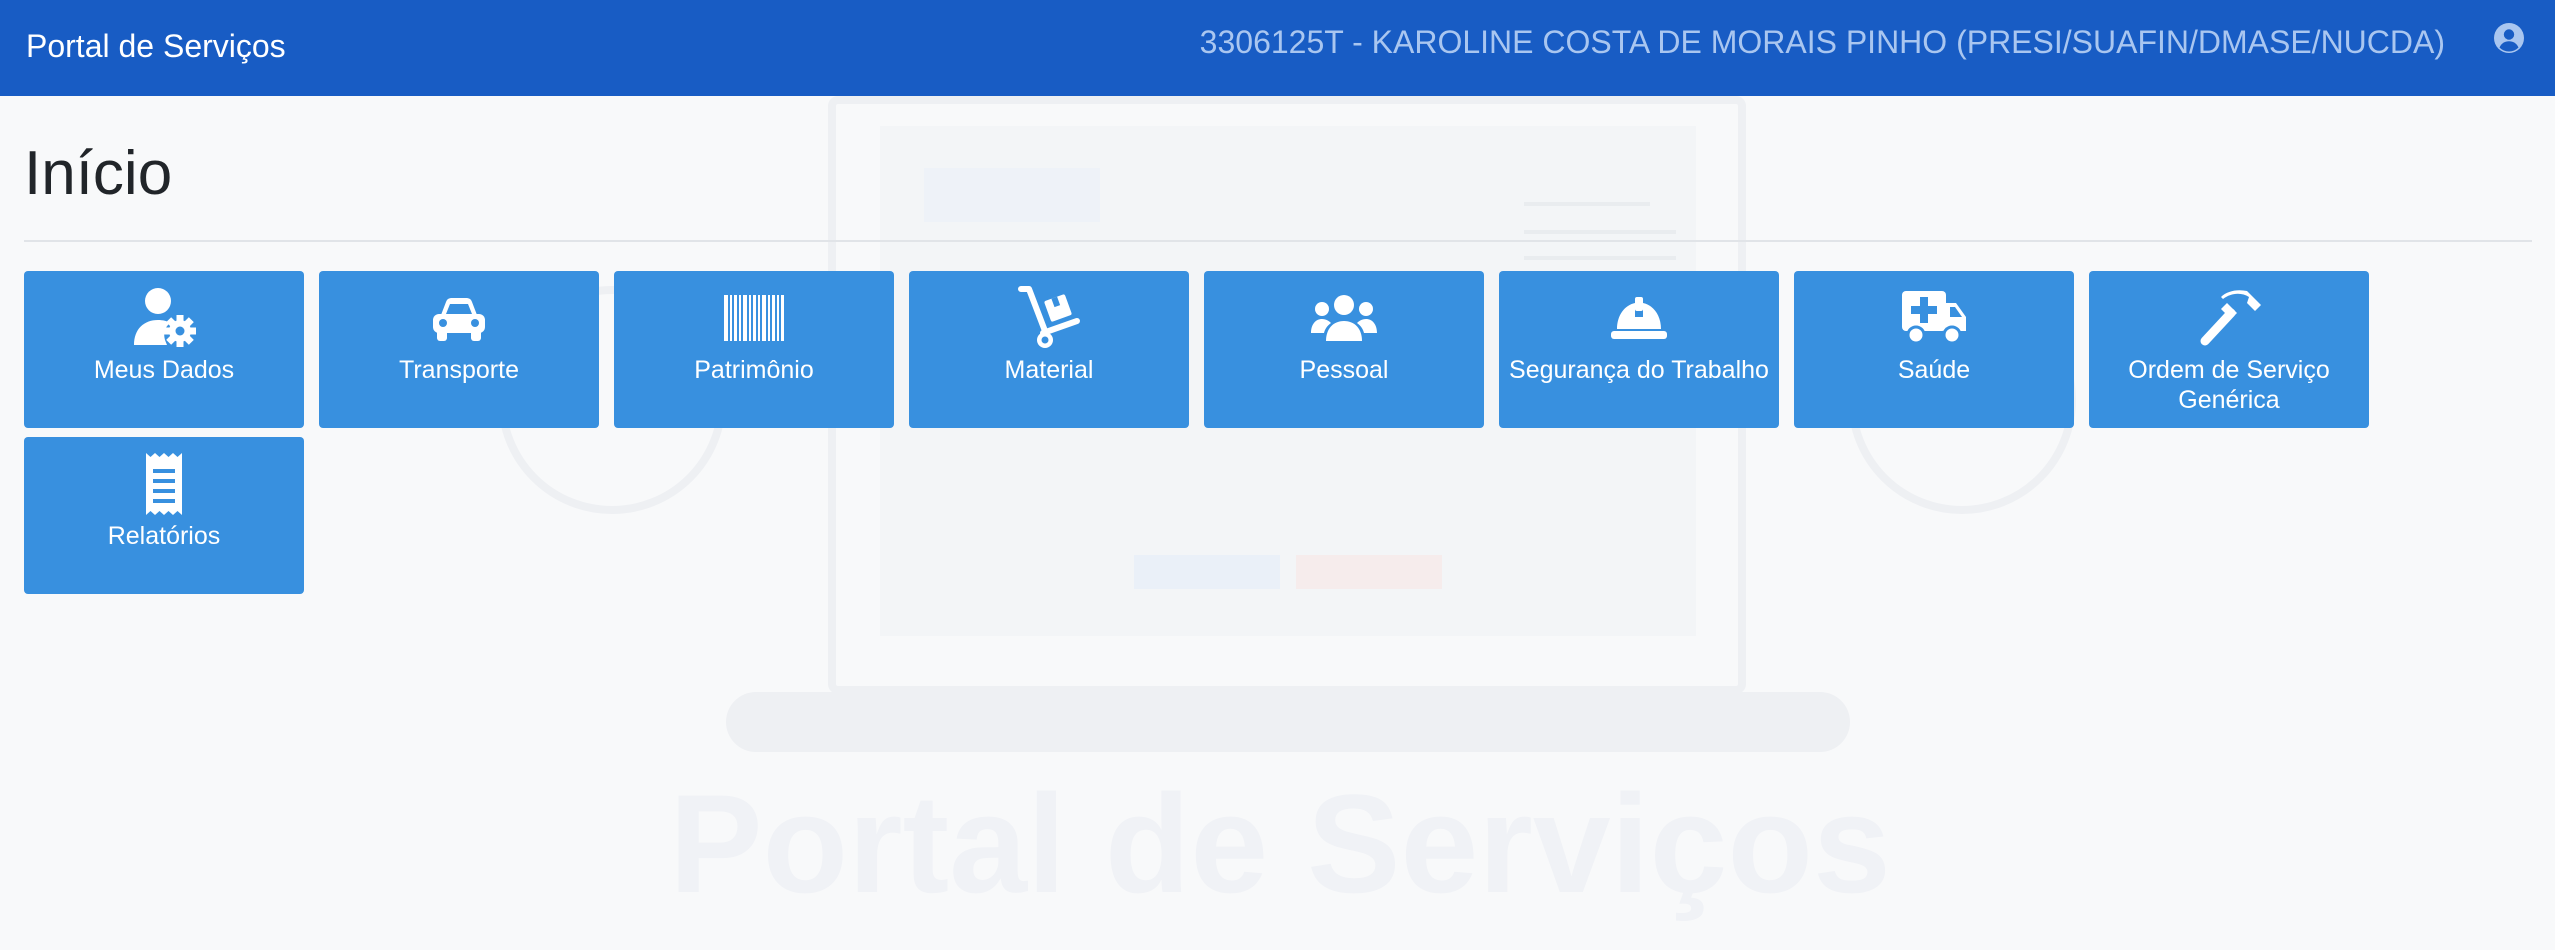 The width and height of the screenshot is (2555, 950). I want to click on barcode-icon, so click(754, 318).